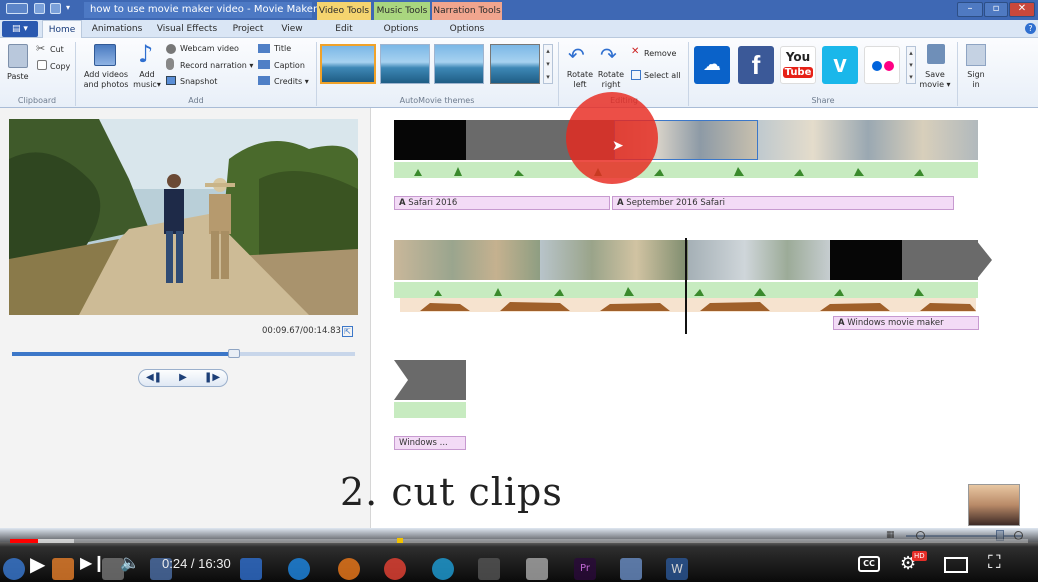 The height and width of the screenshot is (582, 1038). I want to click on undo-icon, so click(55, 8).